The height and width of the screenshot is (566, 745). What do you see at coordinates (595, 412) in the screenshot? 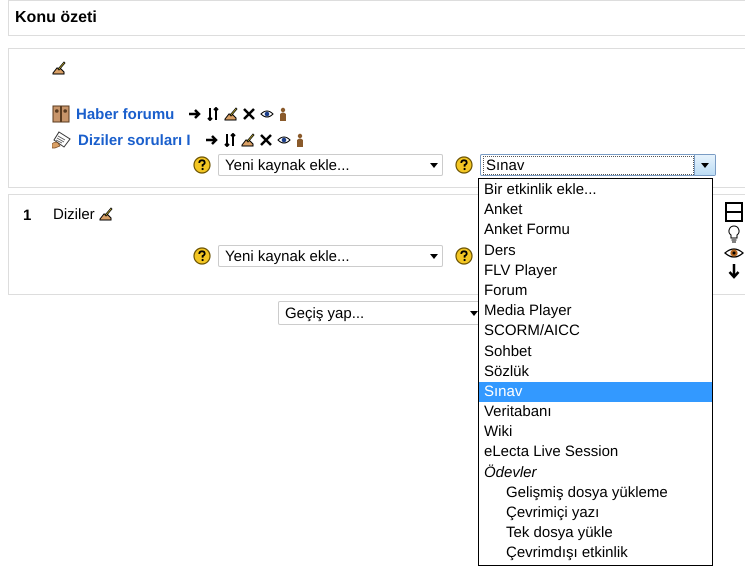
I see `dropdown-option: Veritabanı` at bounding box center [595, 412].